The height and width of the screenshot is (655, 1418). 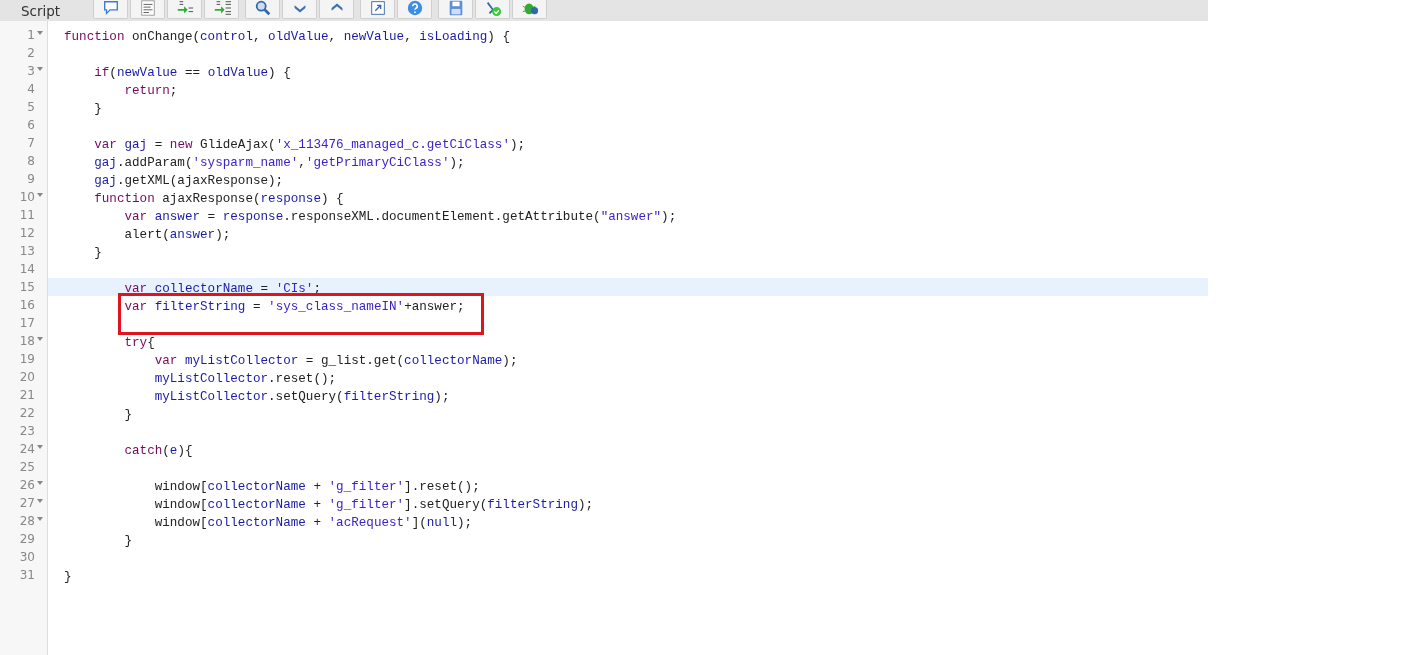 I want to click on format-icon, so click(x=147, y=8).